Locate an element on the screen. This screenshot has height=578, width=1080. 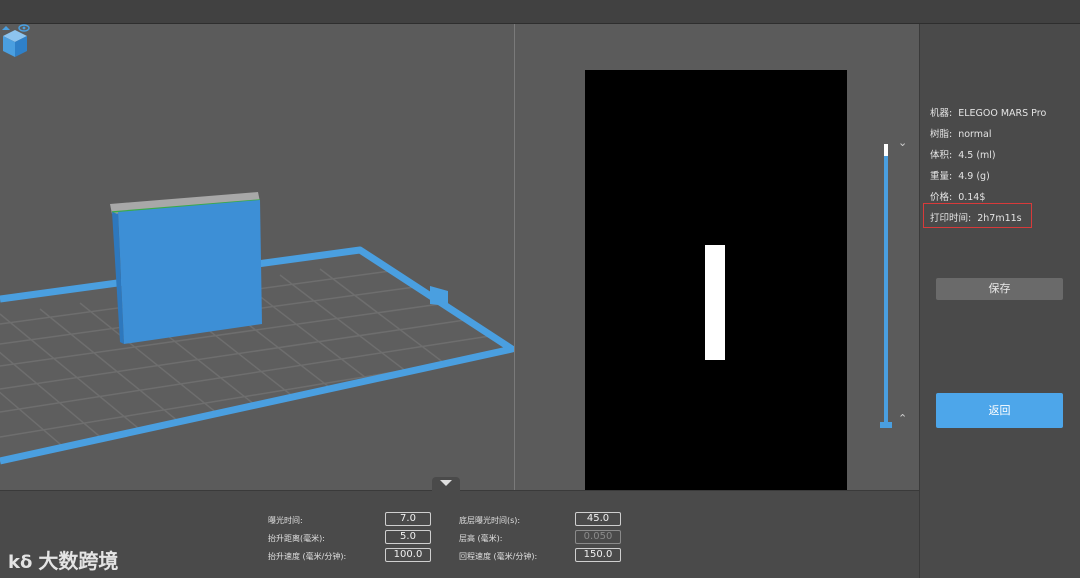
layer-slider-track is located at coordinates (886, 289).